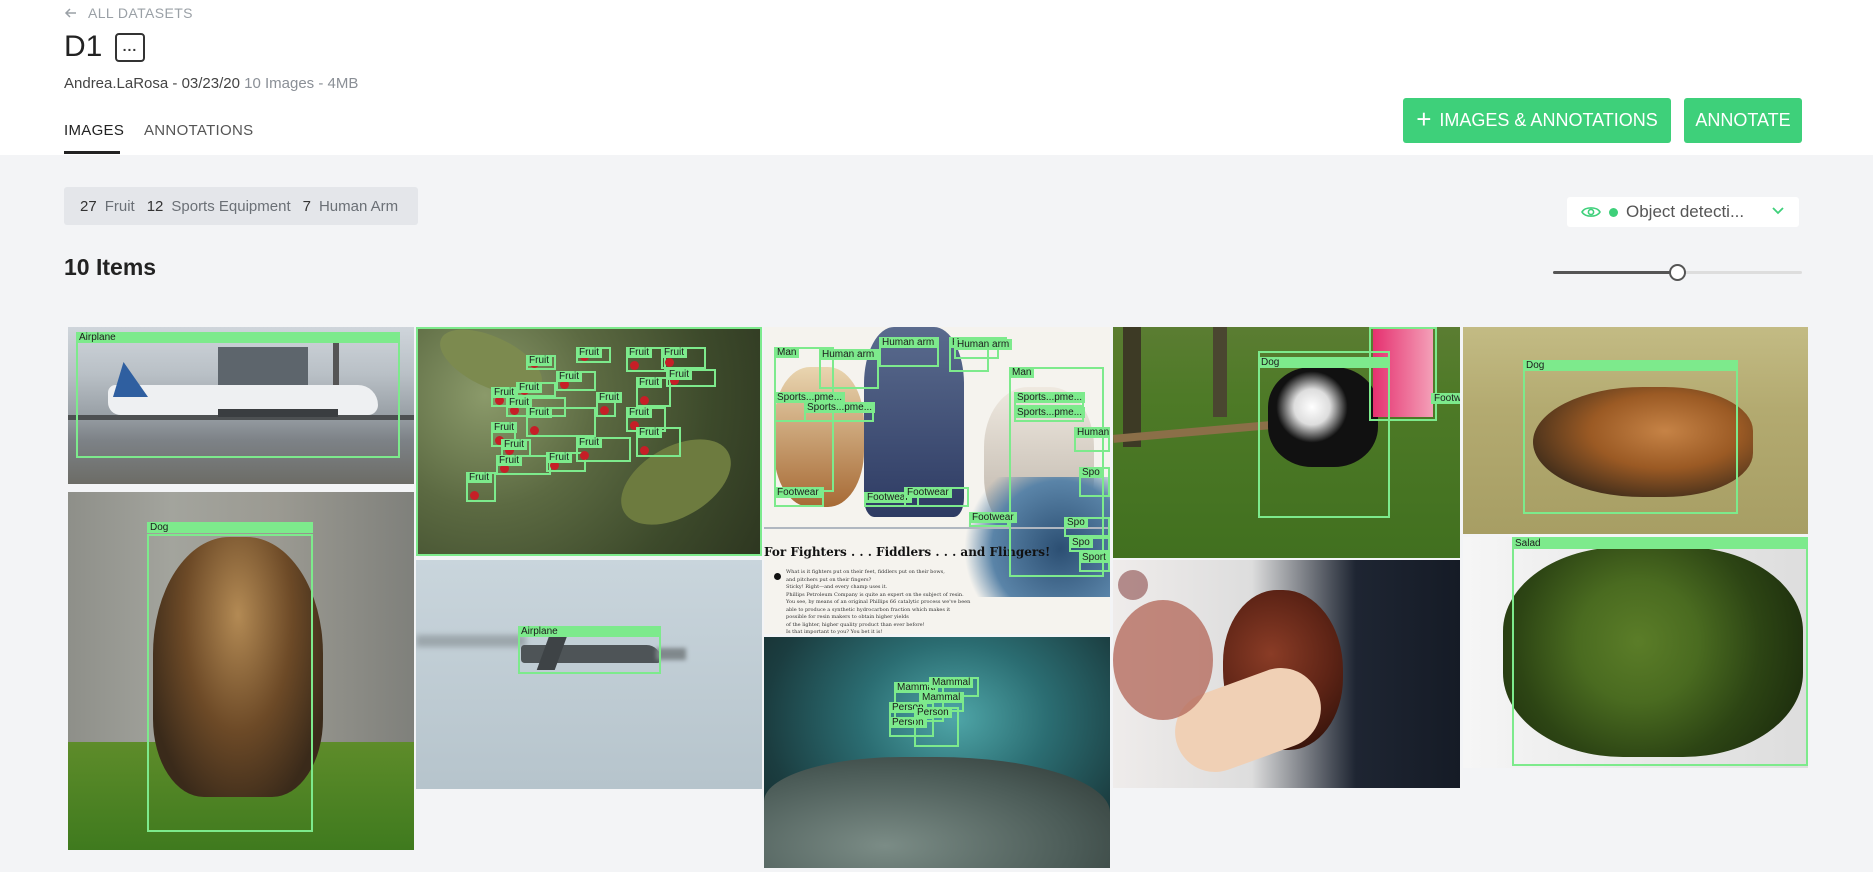 This screenshot has width=1873, height=872. Describe the element at coordinates (937, 752) in the screenshot. I see `image-thumbnail: Mammal Mammal Mammal Person Person Person` at that location.